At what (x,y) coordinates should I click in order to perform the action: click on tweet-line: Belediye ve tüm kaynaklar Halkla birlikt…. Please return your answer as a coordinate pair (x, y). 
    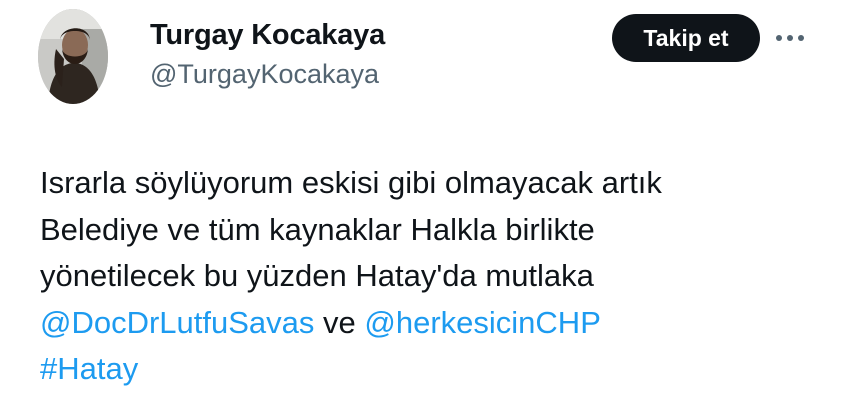
    Looking at the image, I should click on (317, 229).